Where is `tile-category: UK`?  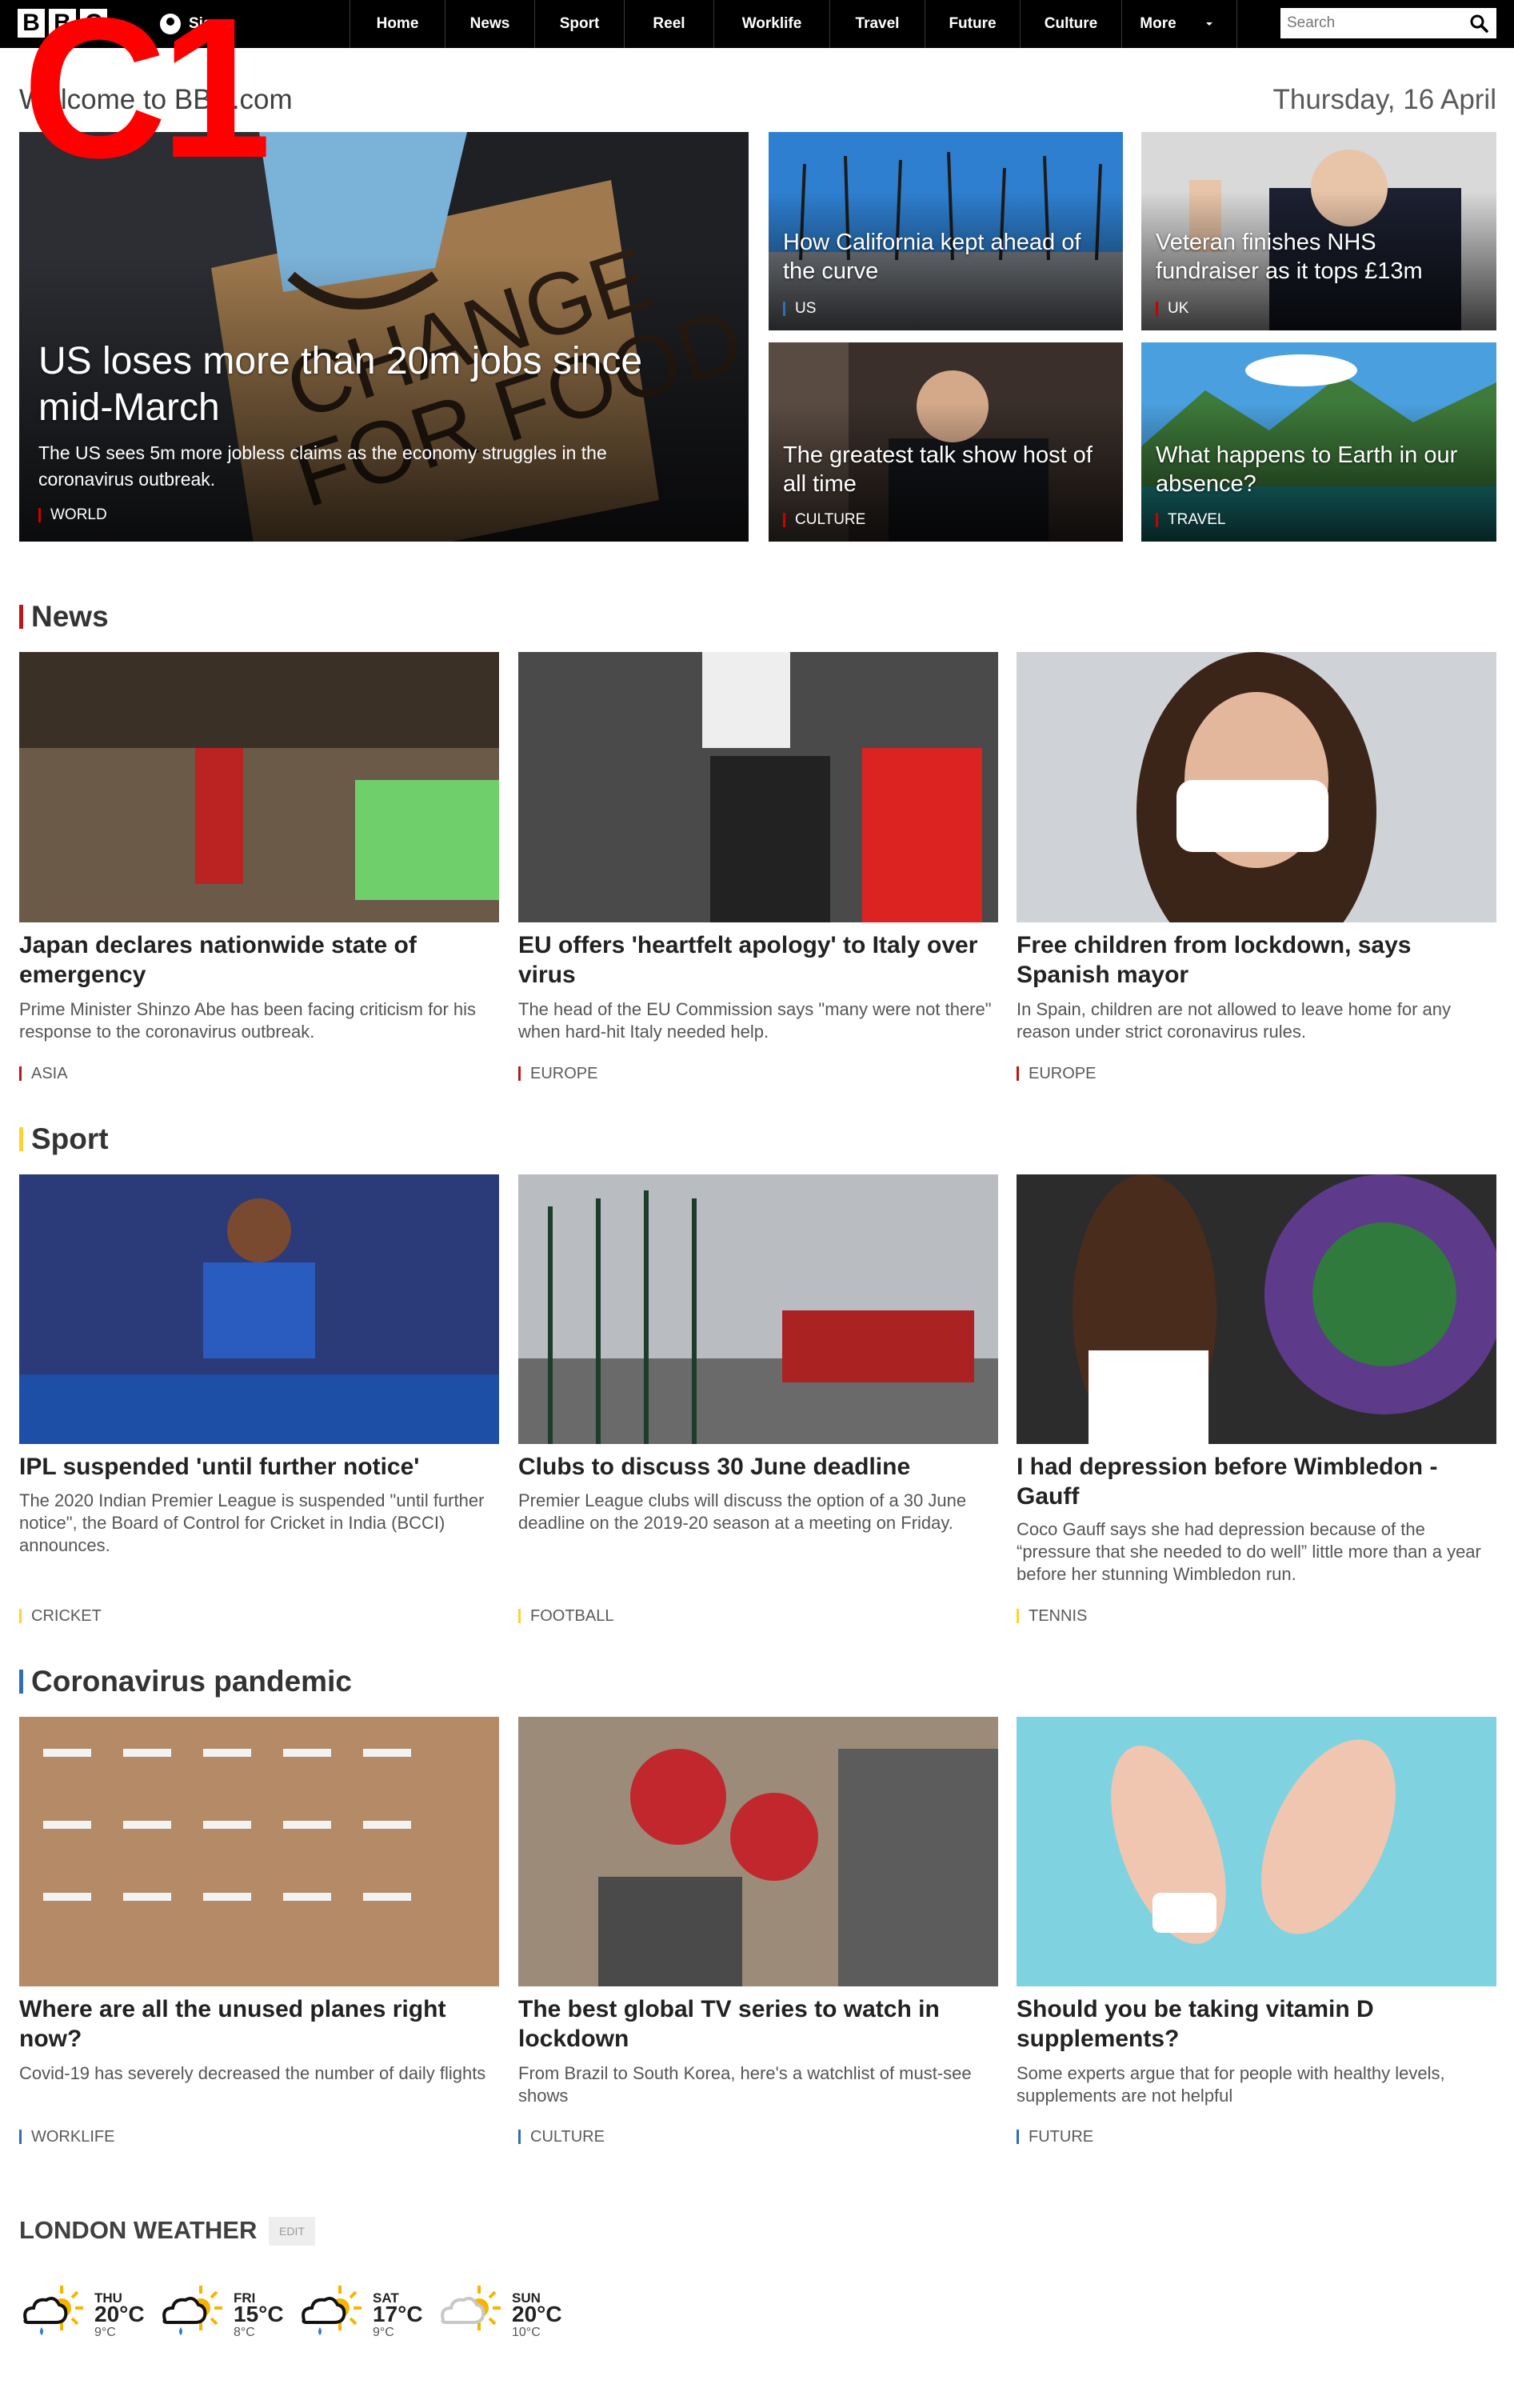 tile-category: UK is located at coordinates (1172, 308).